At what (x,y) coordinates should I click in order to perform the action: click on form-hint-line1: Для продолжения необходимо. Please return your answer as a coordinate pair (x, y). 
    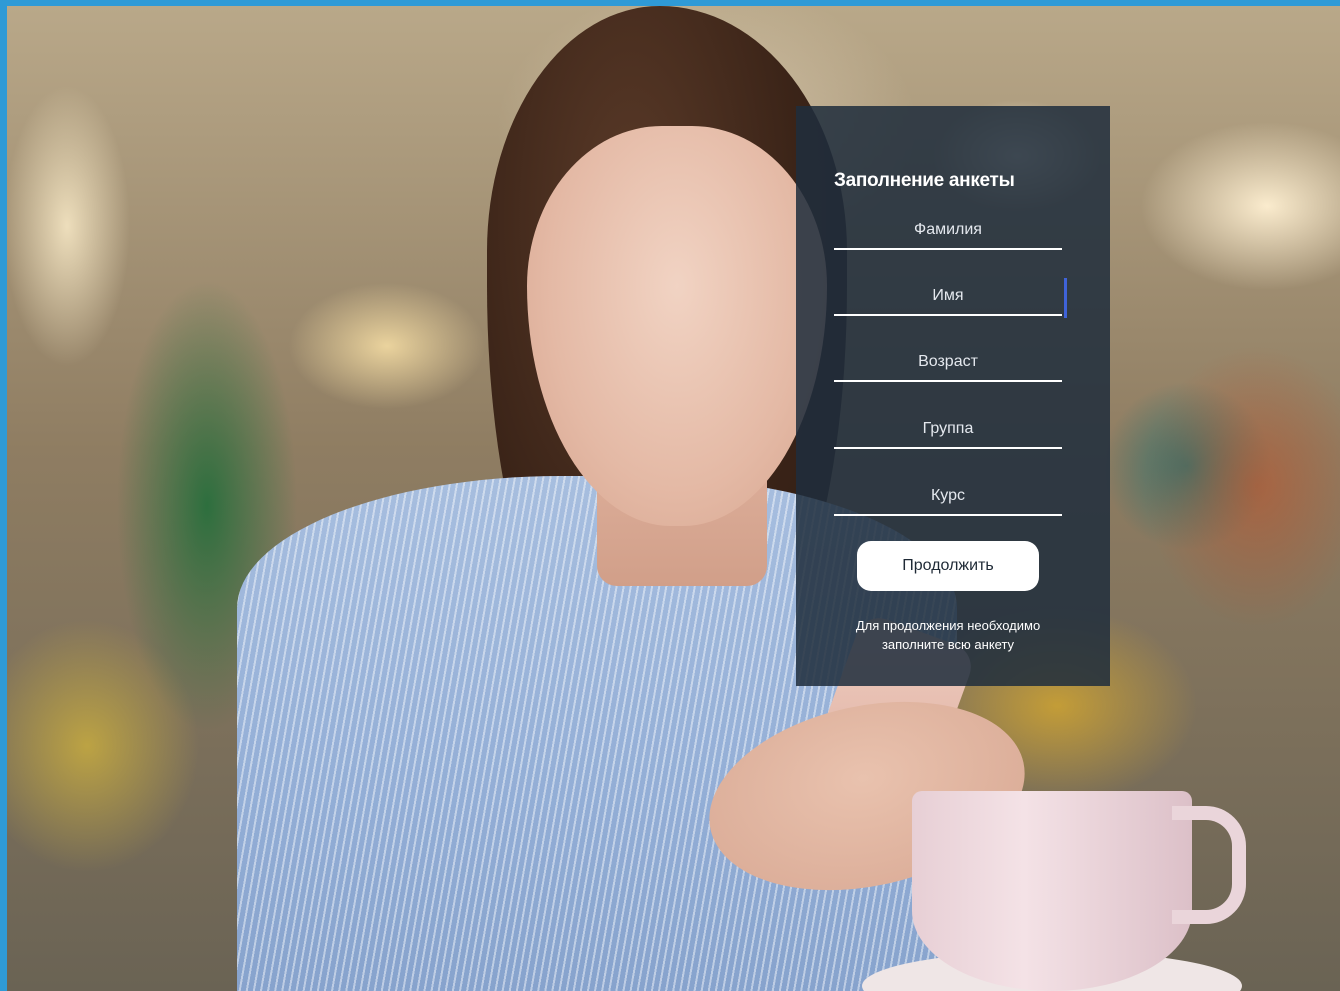
    Looking at the image, I should click on (948, 625).